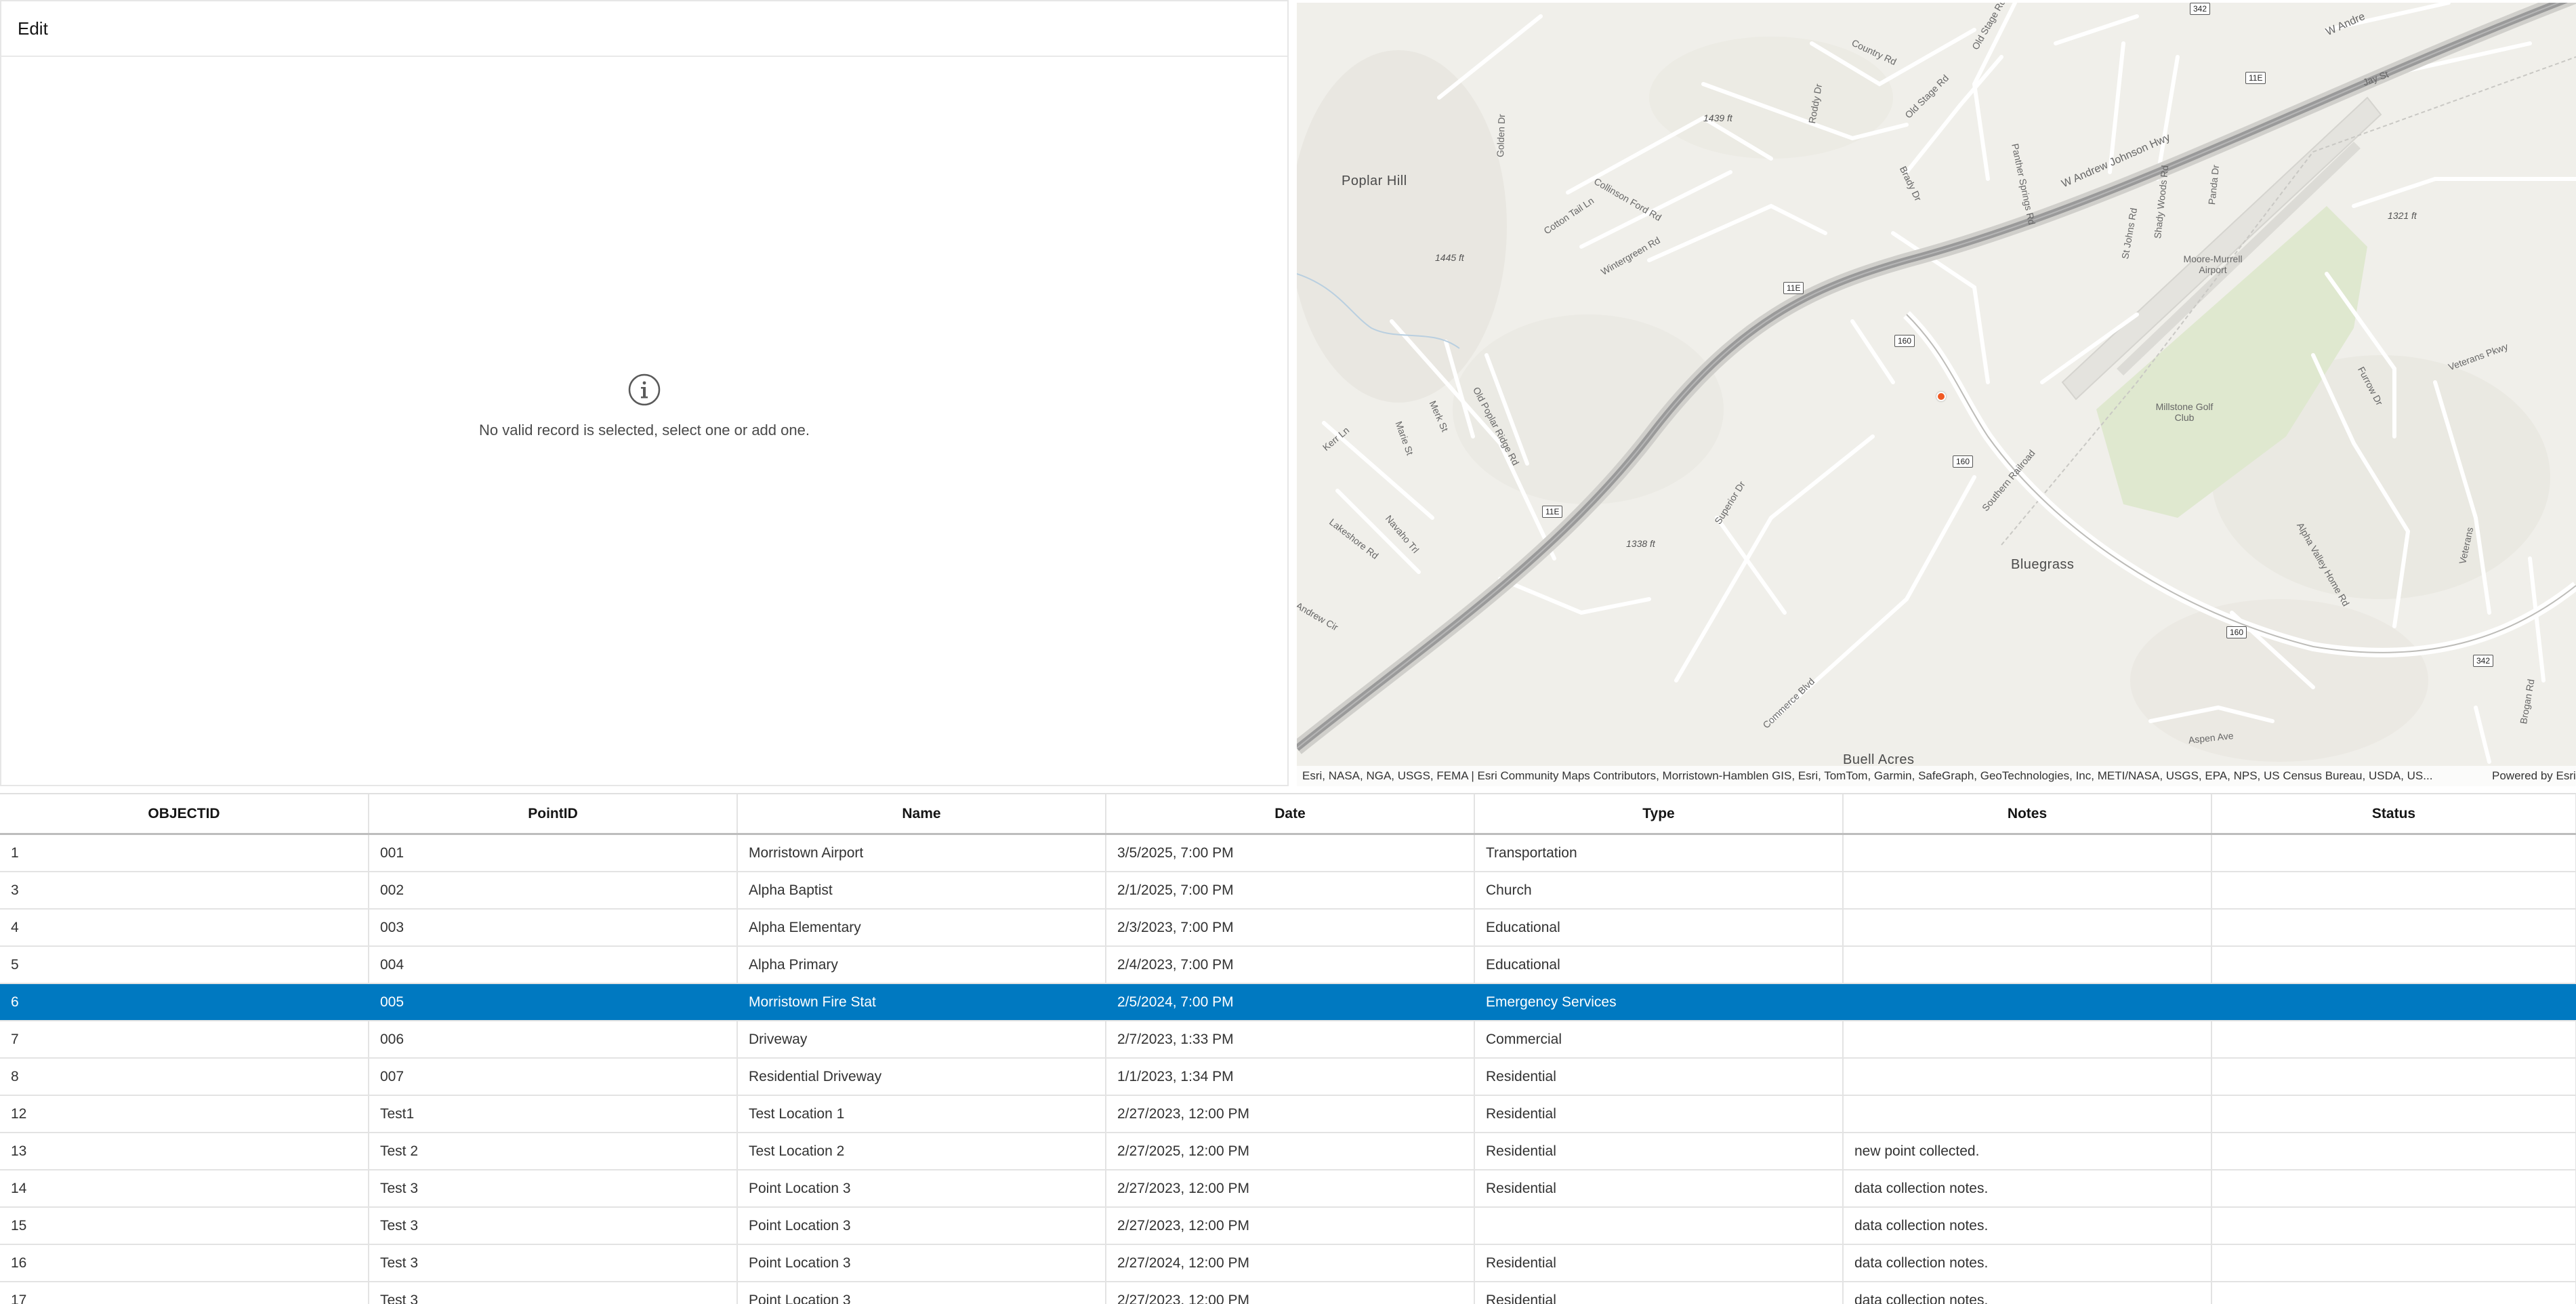 This screenshot has height=1304, width=2576. Describe the element at coordinates (184, 928) in the screenshot. I see `table-cell-objectid: 4` at that location.